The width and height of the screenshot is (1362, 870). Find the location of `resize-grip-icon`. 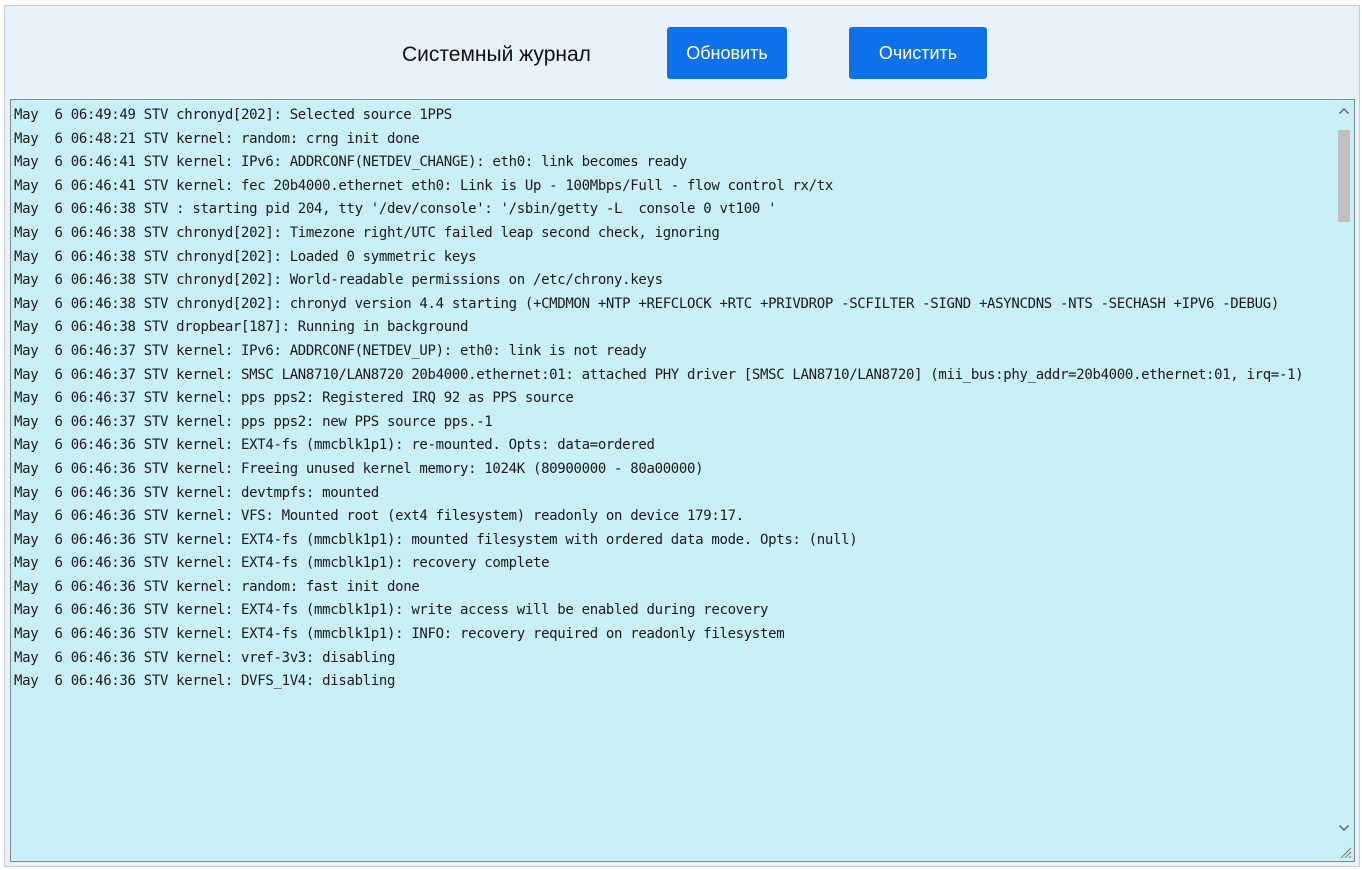

resize-grip-icon is located at coordinates (1345, 852).